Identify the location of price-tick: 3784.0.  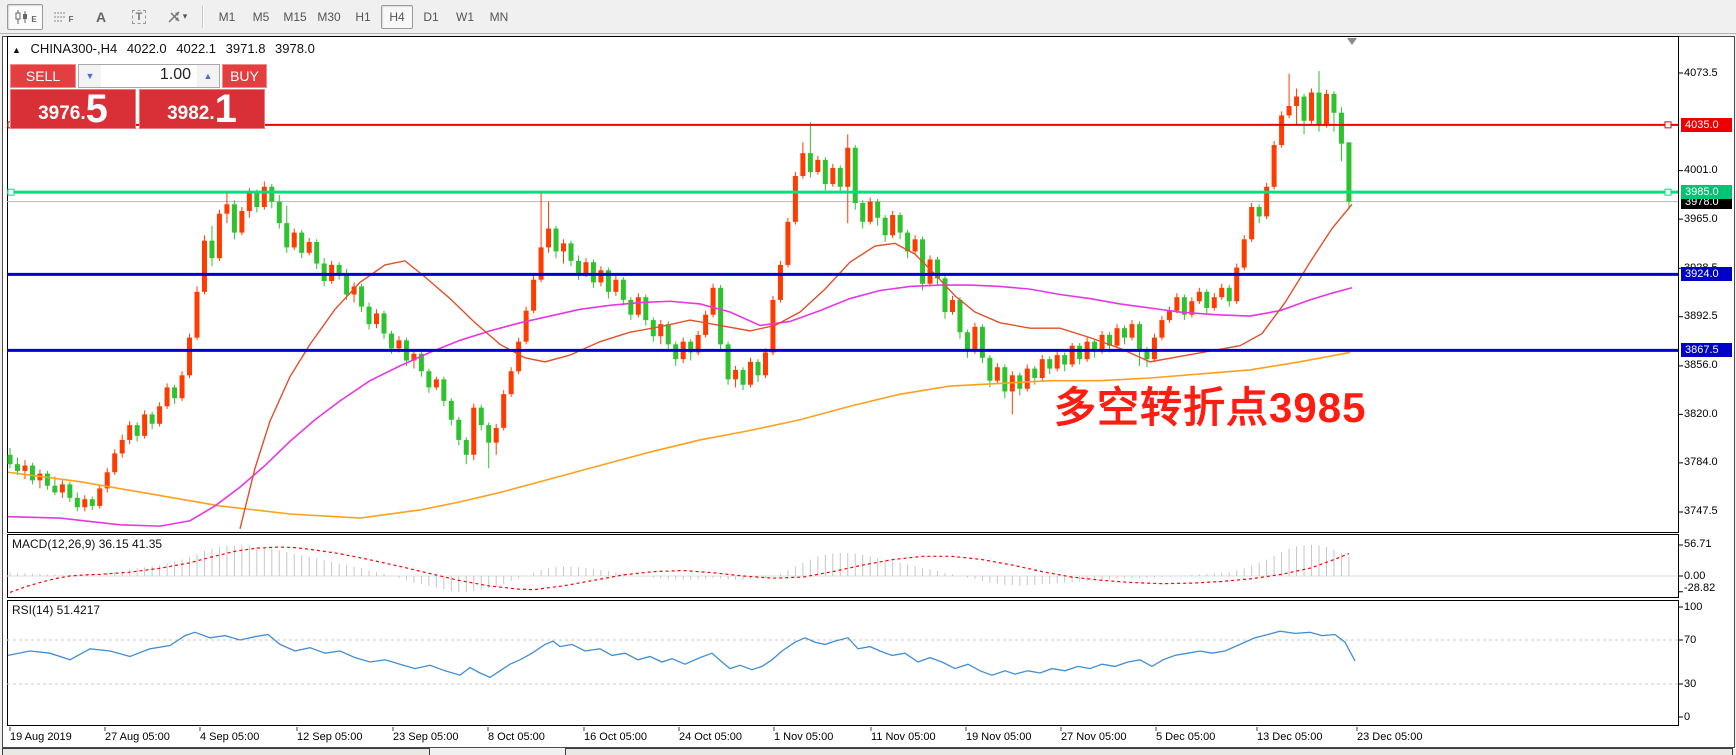
(1701, 462).